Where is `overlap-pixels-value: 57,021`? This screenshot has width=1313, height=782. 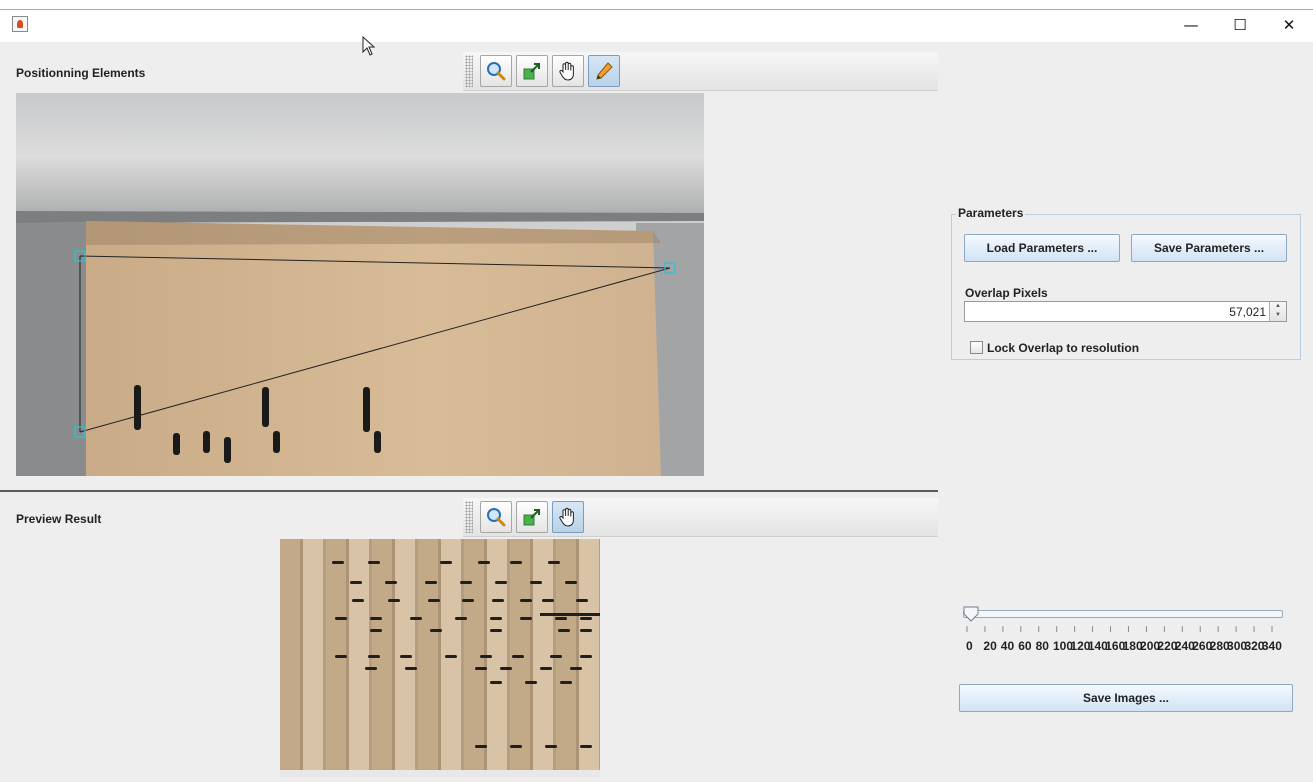
overlap-pixels-value: 57,021 is located at coordinates (1247, 312).